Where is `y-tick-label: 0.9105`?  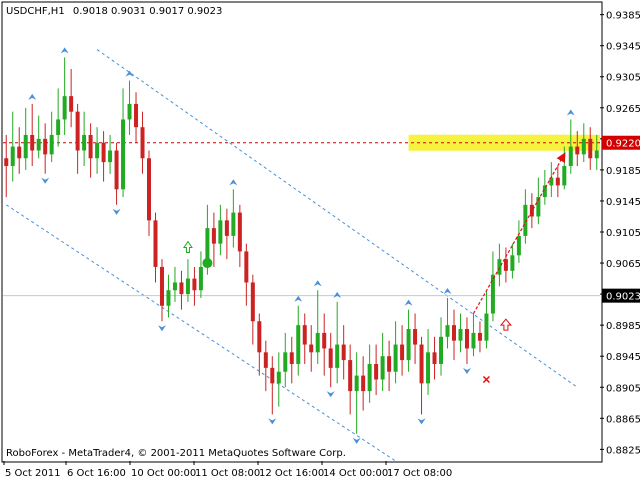 y-tick-label: 0.9105 is located at coordinates (623, 233).